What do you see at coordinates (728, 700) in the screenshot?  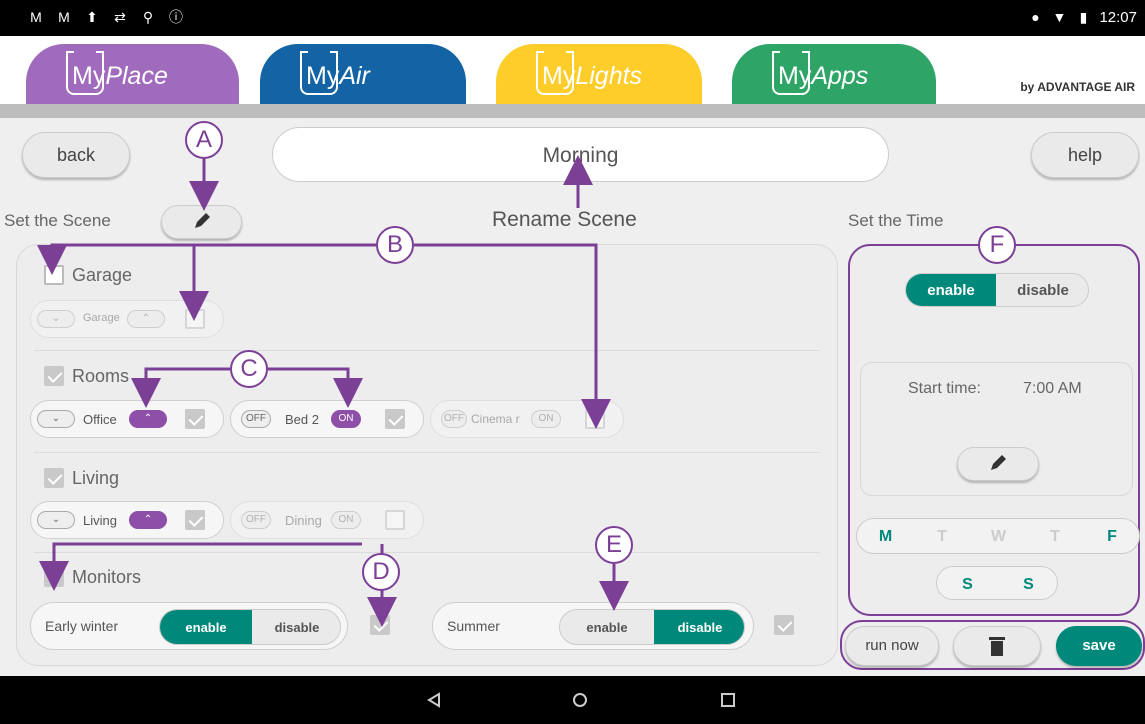 I see `recents-nav-icon` at bounding box center [728, 700].